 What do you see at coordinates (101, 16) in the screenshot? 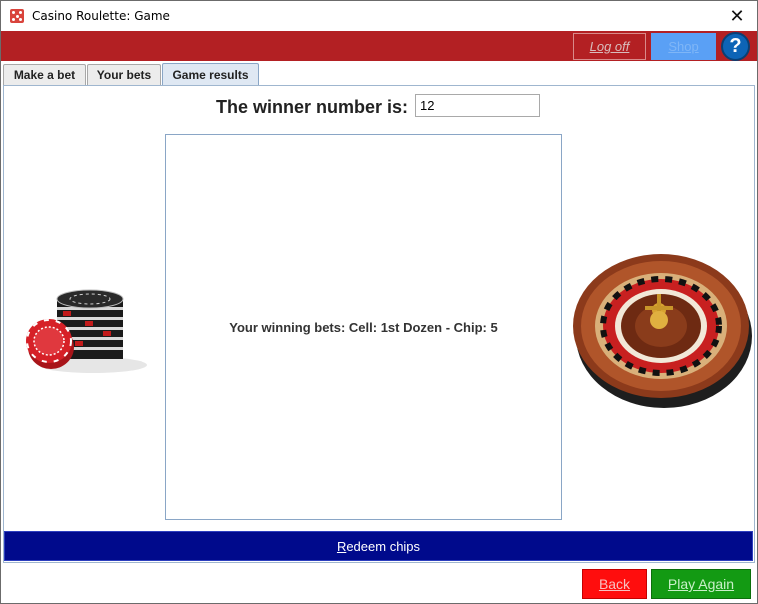
I see `window-title: Casino Roulette: Game` at bounding box center [101, 16].